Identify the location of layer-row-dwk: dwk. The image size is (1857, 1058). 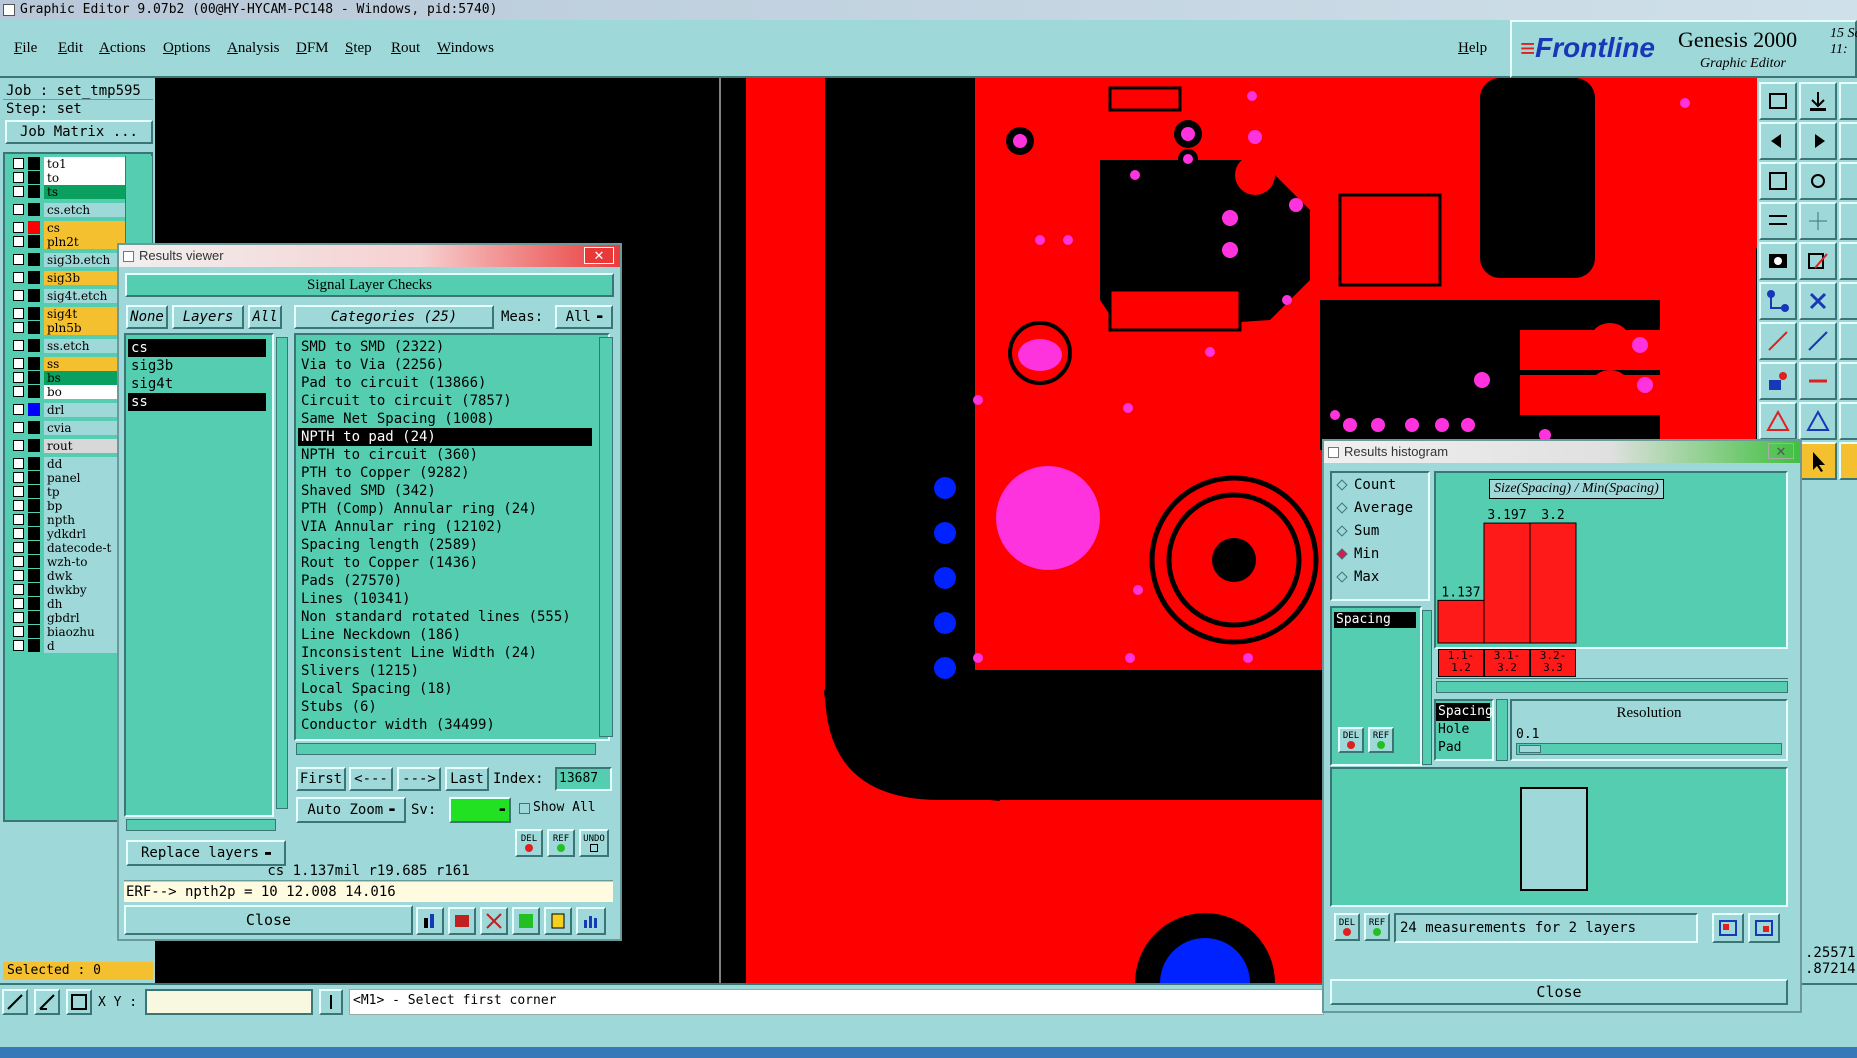
(70, 575).